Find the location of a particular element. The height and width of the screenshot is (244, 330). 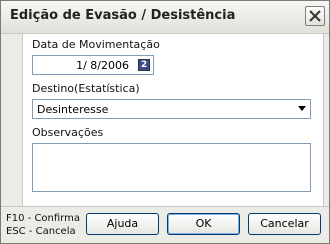

date-value: 1/ 8/2006 is located at coordinates (102, 65).